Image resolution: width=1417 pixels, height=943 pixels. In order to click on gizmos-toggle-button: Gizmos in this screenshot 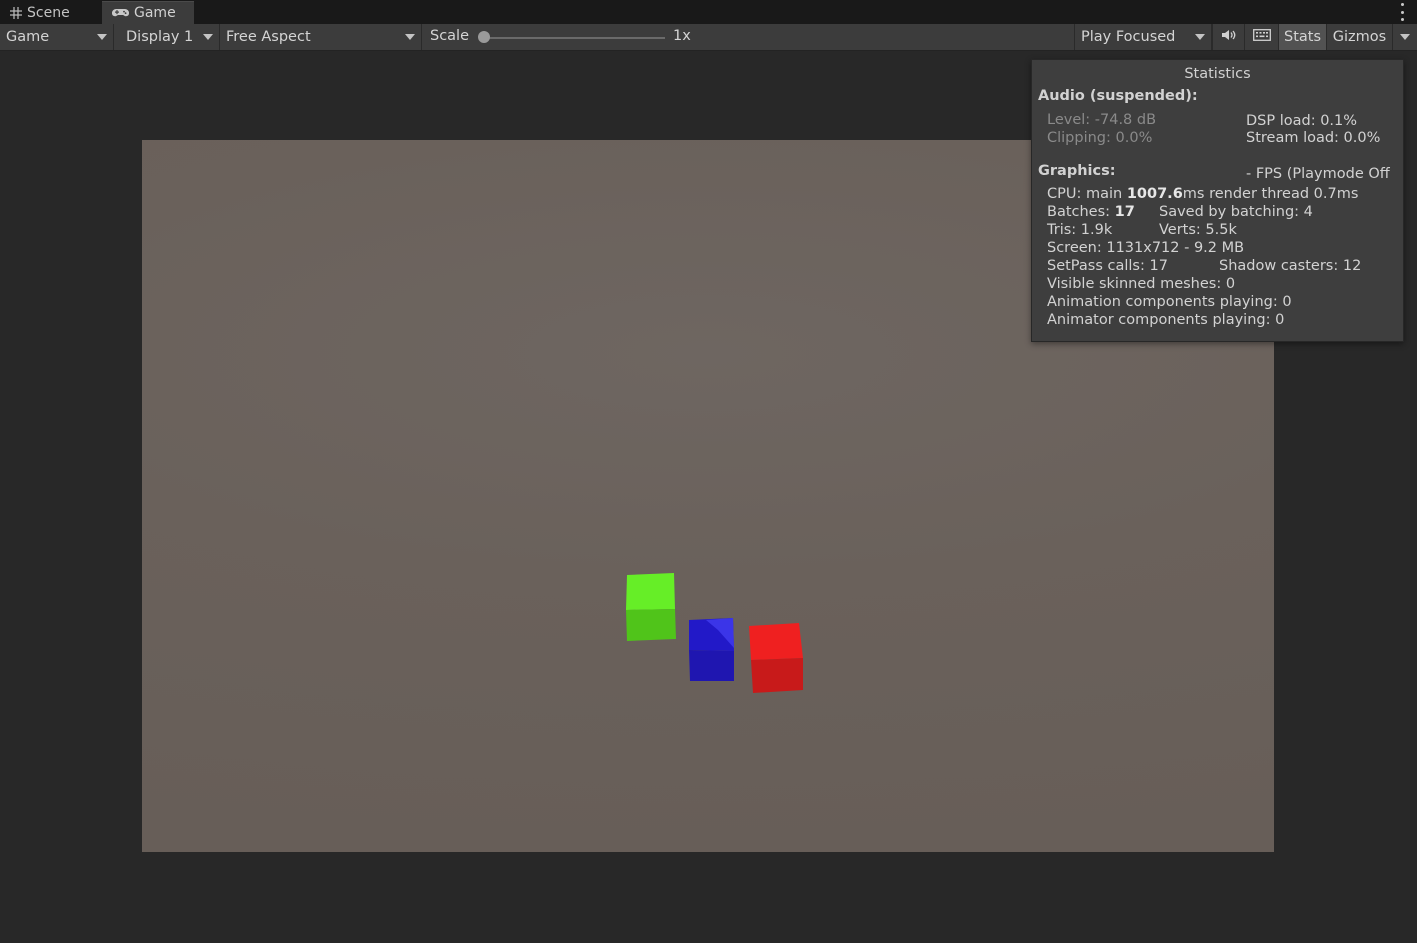, I will do `click(1359, 37)`.